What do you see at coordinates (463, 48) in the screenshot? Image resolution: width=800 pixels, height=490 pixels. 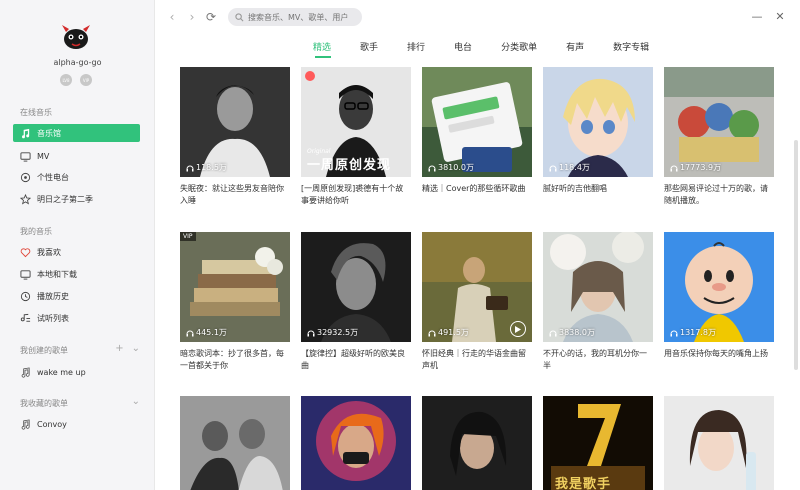 I see `tab-radio: 电台` at bounding box center [463, 48].